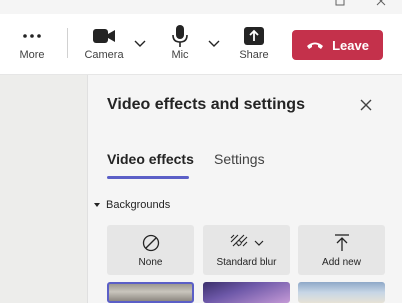  What do you see at coordinates (180, 55) in the screenshot?
I see `mic-label: Mic` at bounding box center [180, 55].